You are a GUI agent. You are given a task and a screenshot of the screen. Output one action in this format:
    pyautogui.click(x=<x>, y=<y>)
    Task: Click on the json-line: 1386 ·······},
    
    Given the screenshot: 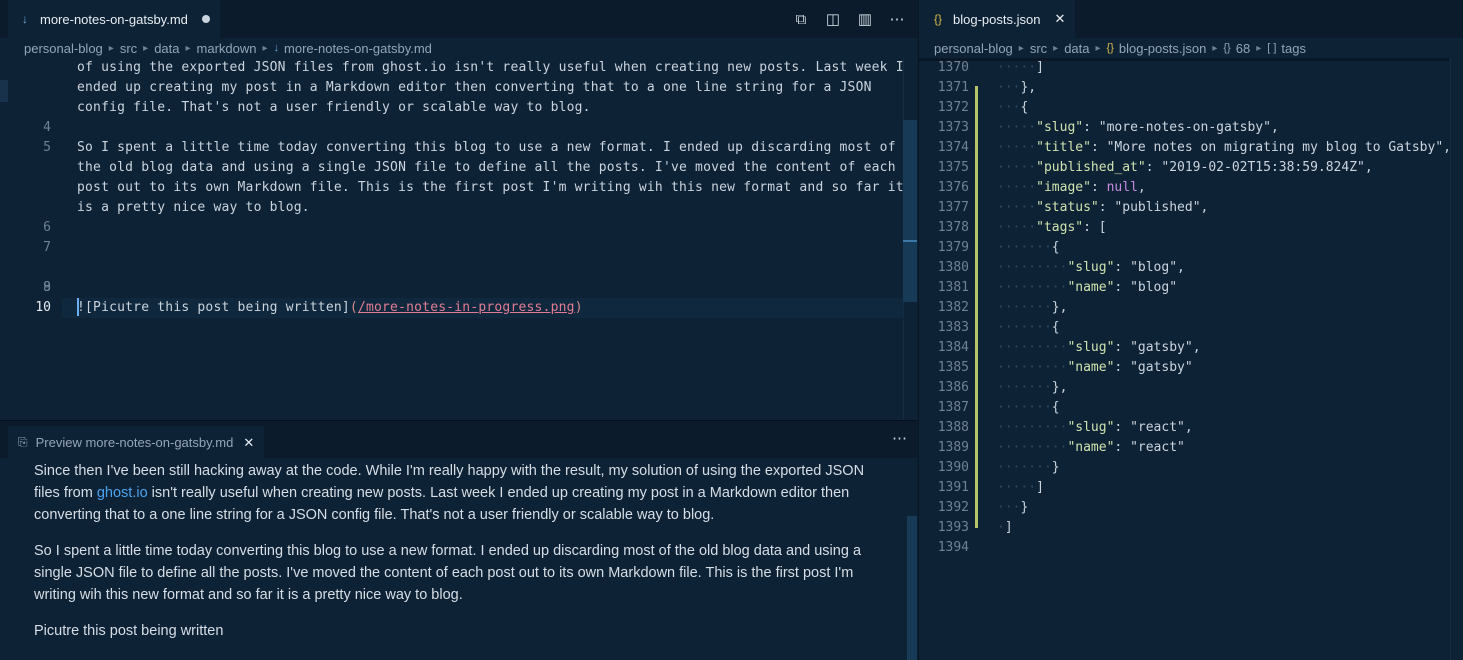 What is the action you would take?
    pyautogui.click(x=1184, y=388)
    